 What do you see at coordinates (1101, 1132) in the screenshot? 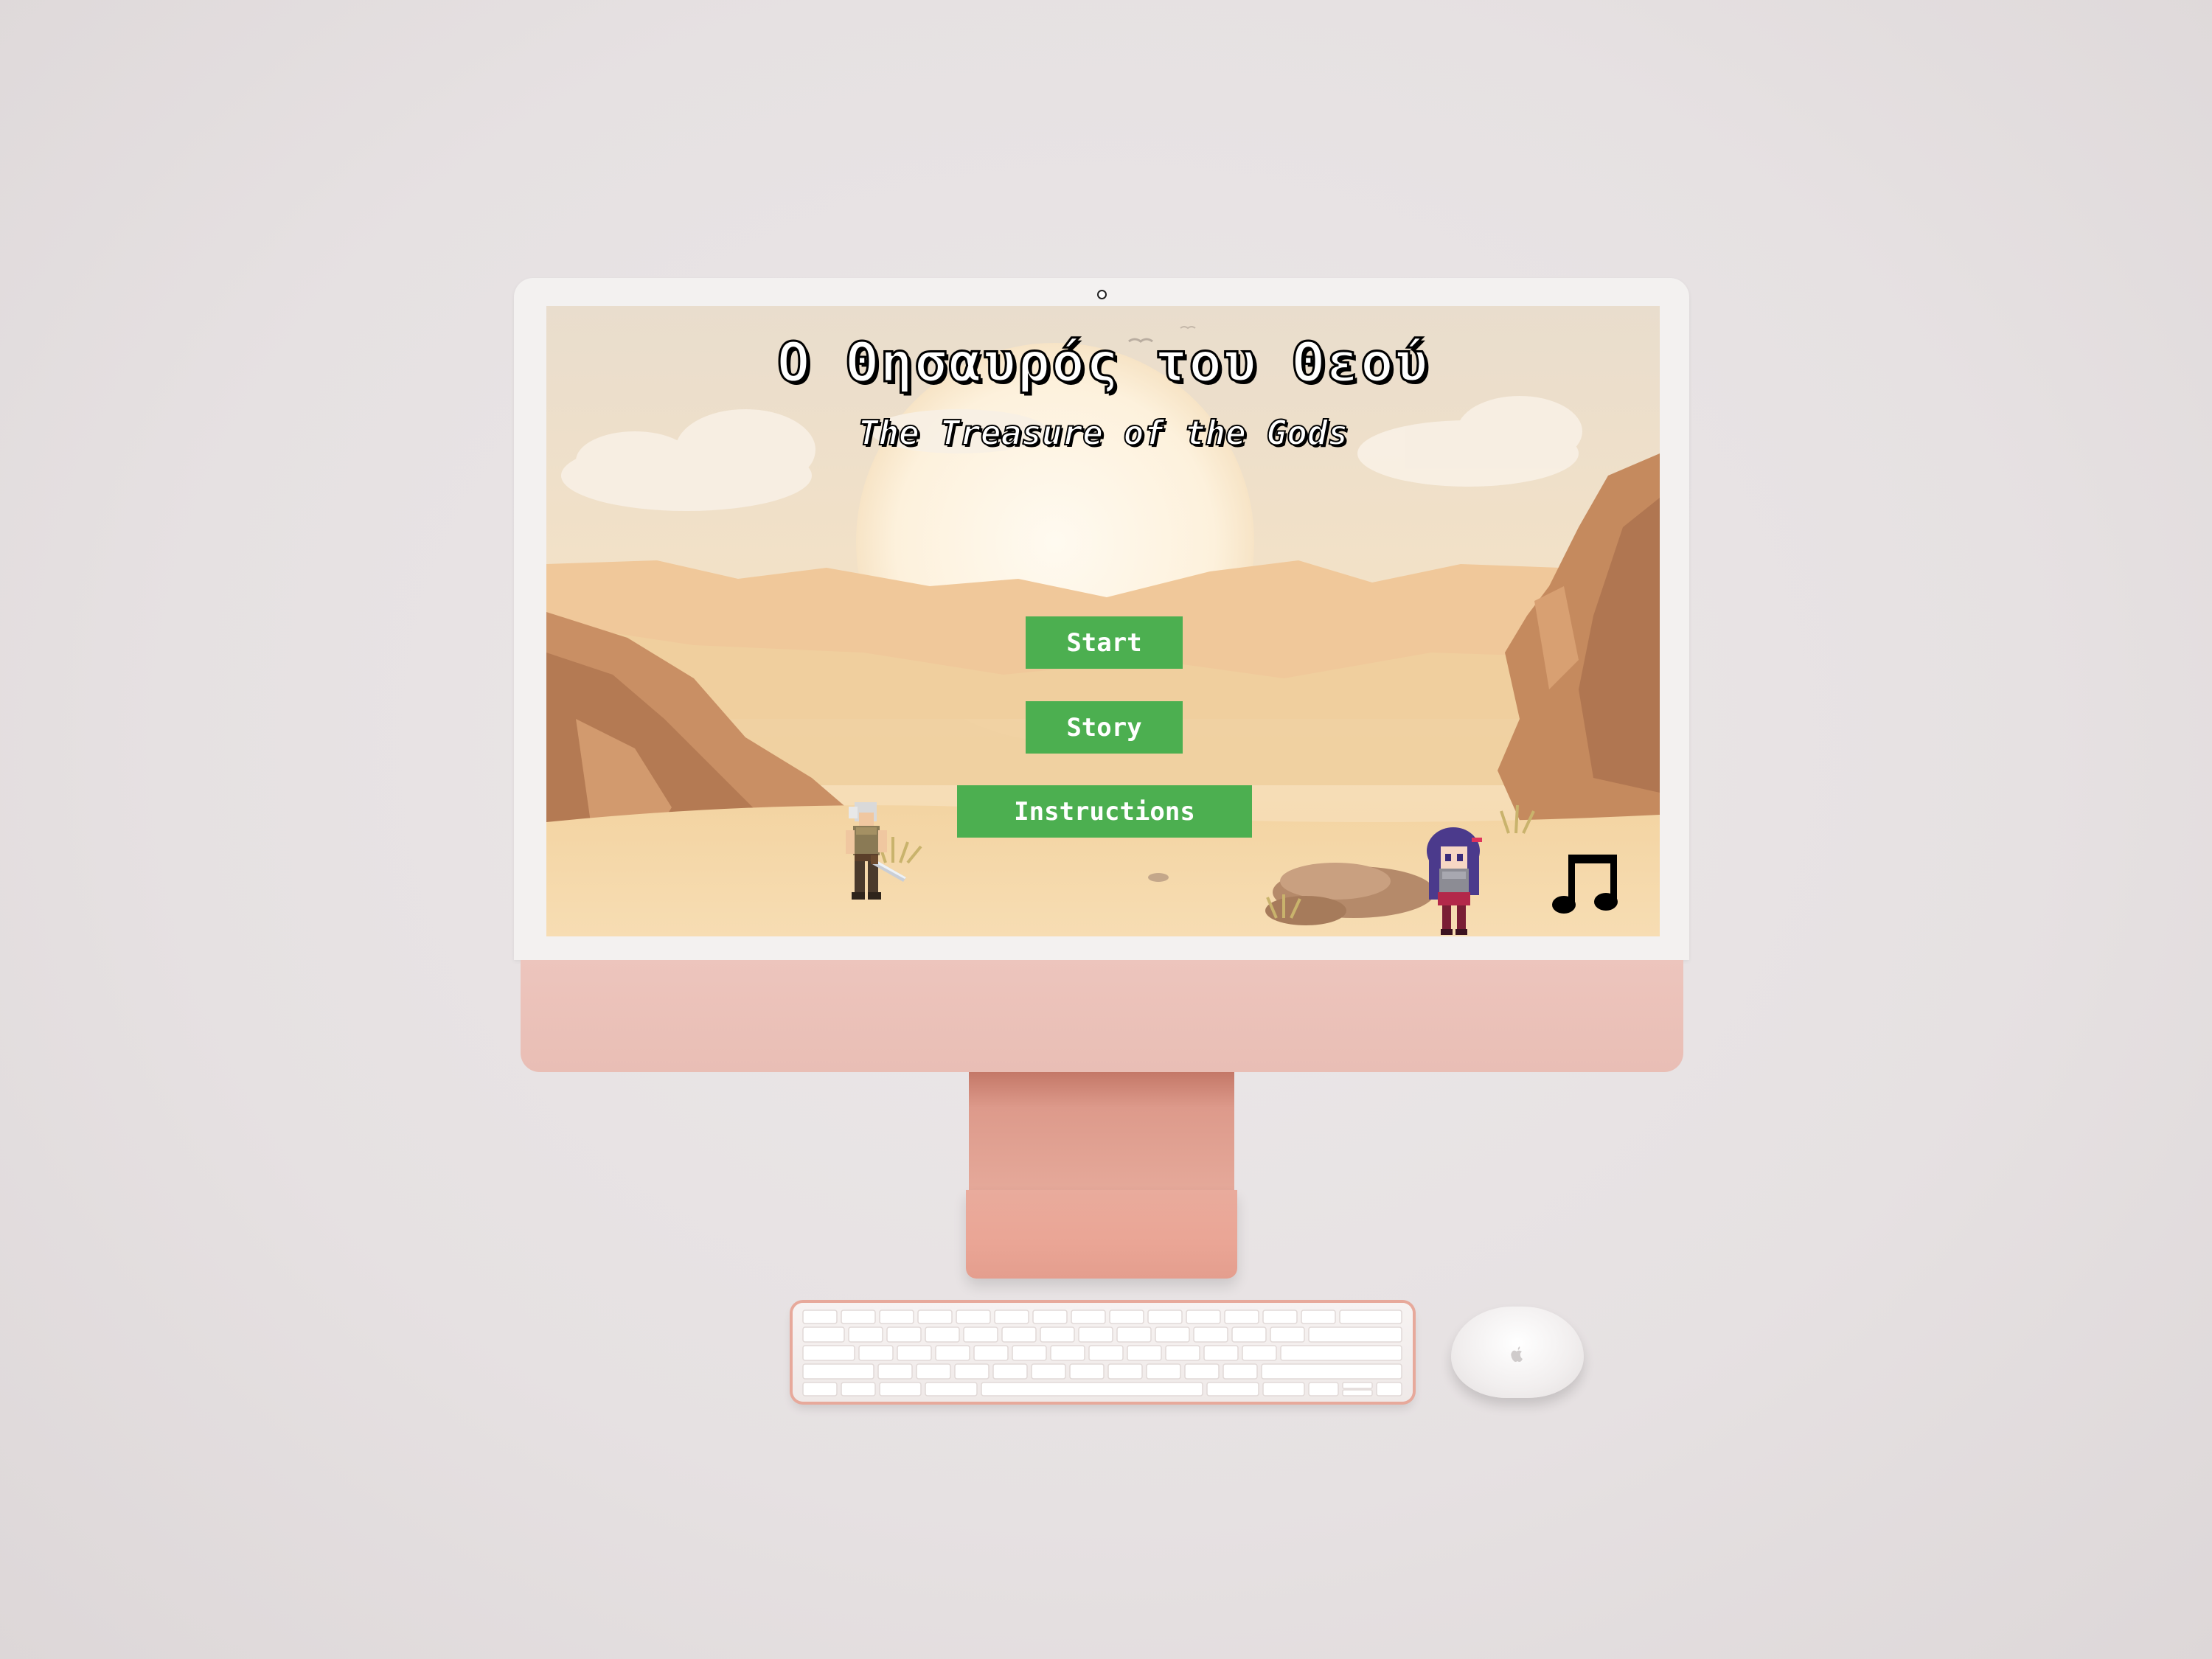
I see `imac-stand-neck` at bounding box center [1101, 1132].